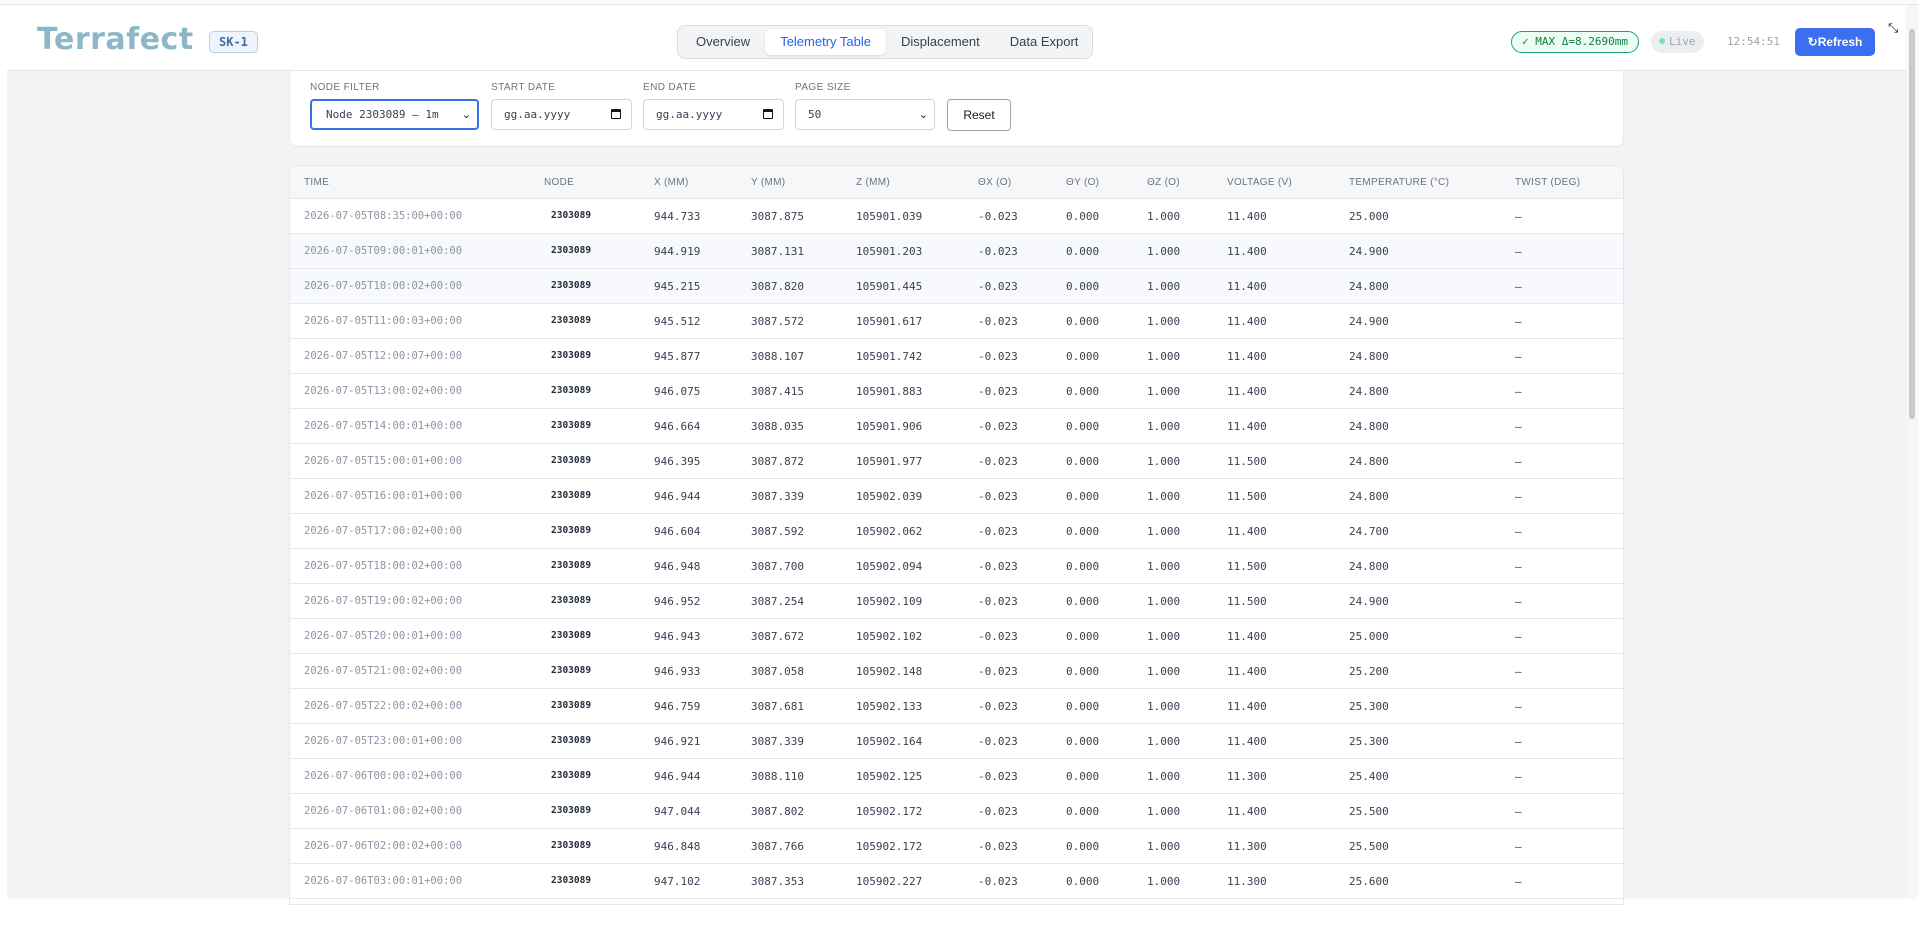 The width and height of the screenshot is (1918, 948). I want to click on cell-time: 2026-07-05T10:00:02+00:00, so click(383, 286).